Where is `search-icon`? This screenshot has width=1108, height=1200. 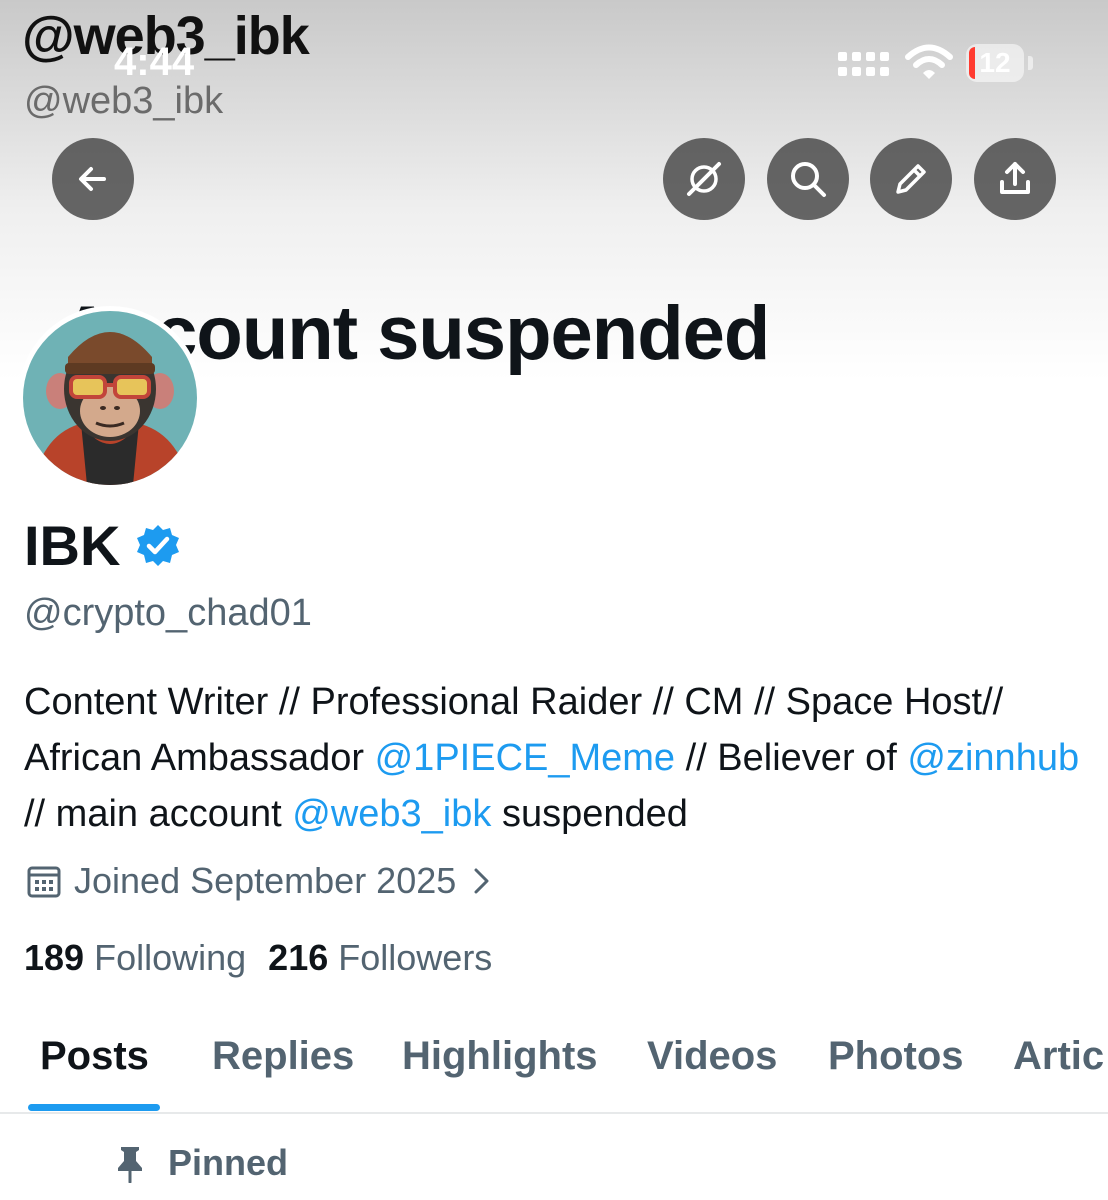 search-icon is located at coordinates (808, 179).